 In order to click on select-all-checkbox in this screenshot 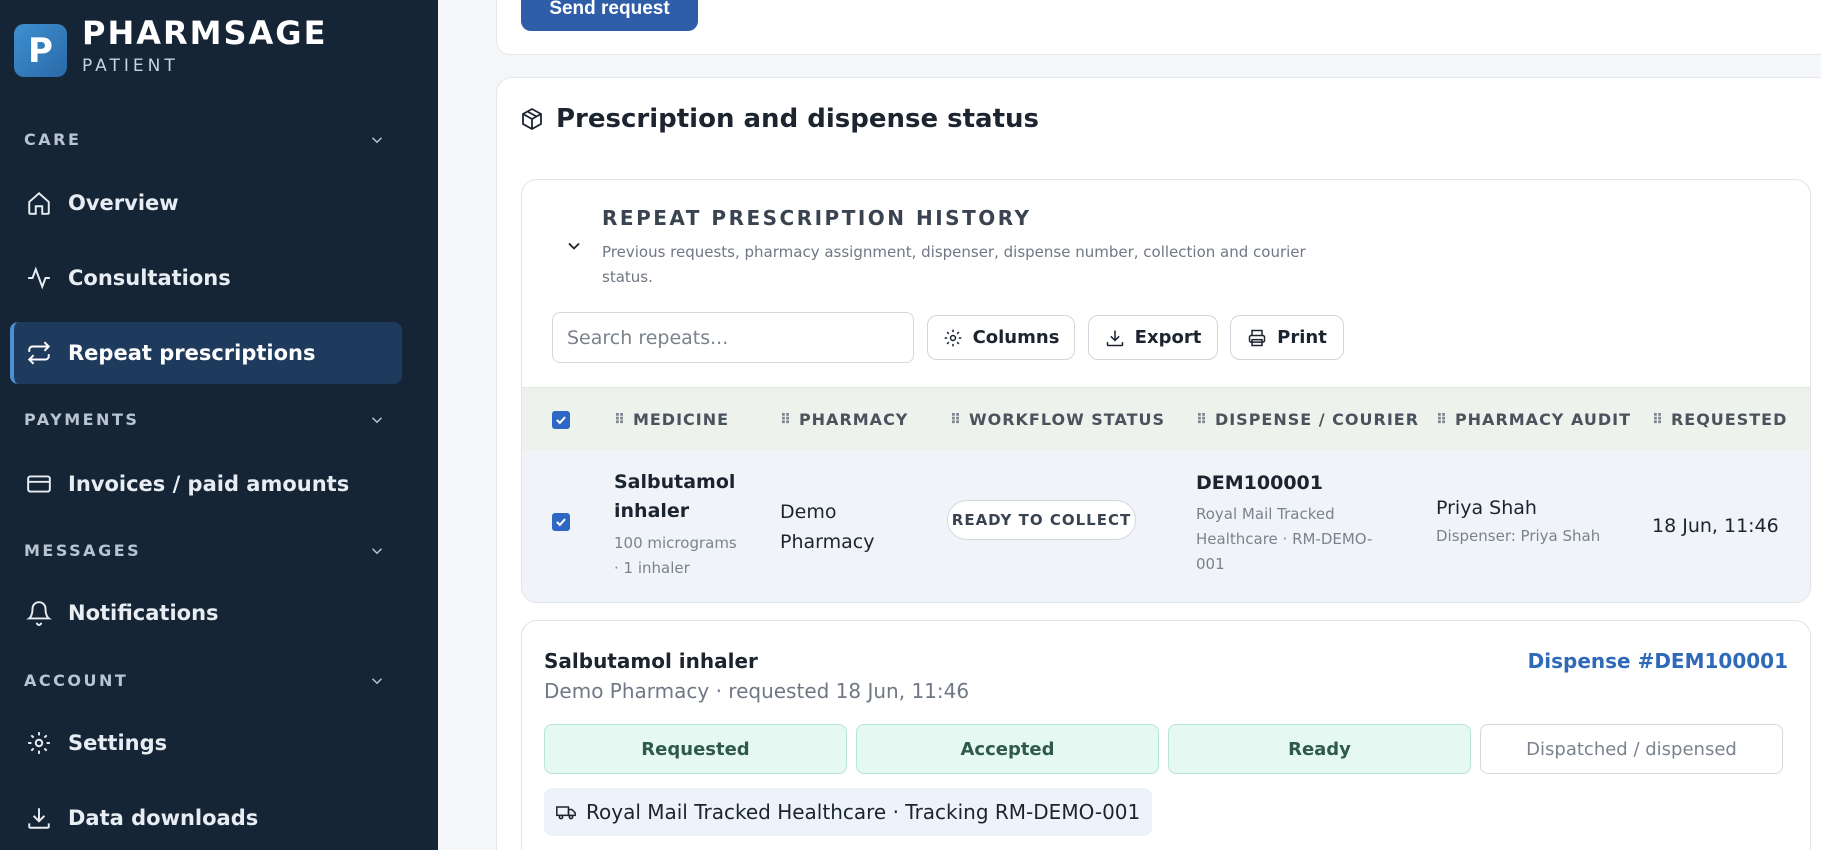, I will do `click(561, 419)`.